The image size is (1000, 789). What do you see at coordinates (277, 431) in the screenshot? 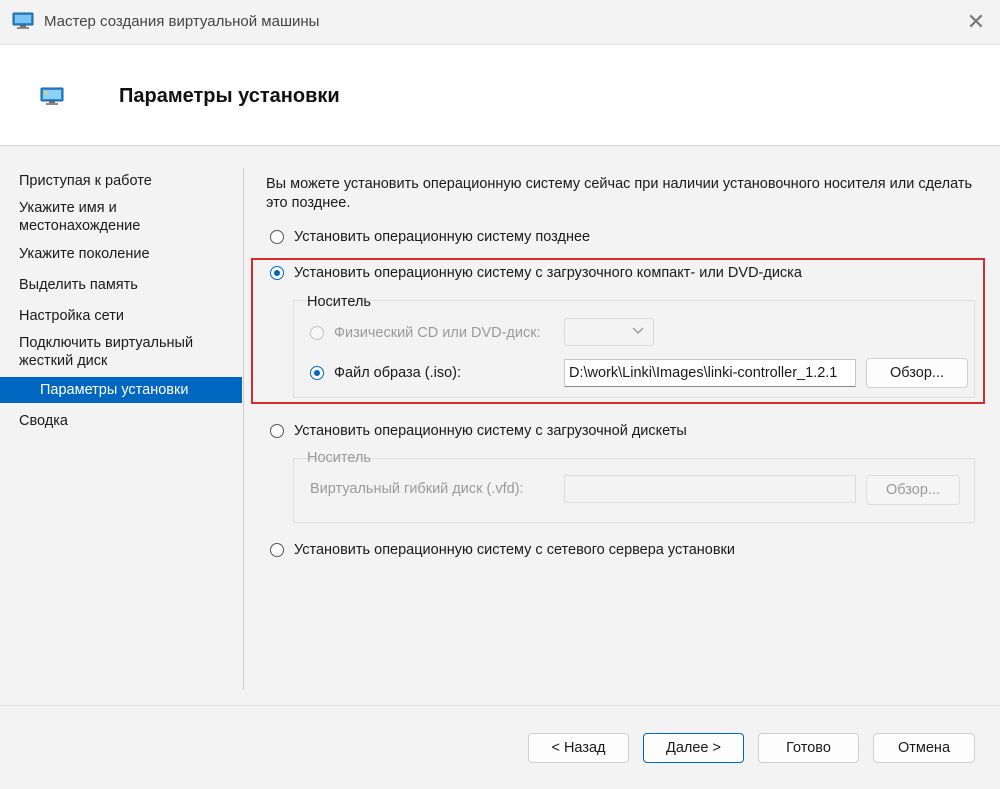
I see `radio-install-floppy` at bounding box center [277, 431].